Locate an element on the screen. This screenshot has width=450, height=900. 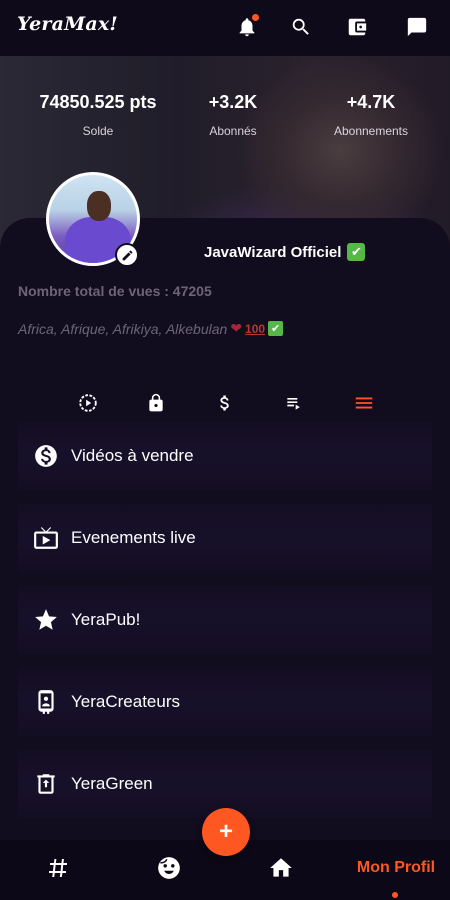
chat-icon is located at coordinates (417, 27).